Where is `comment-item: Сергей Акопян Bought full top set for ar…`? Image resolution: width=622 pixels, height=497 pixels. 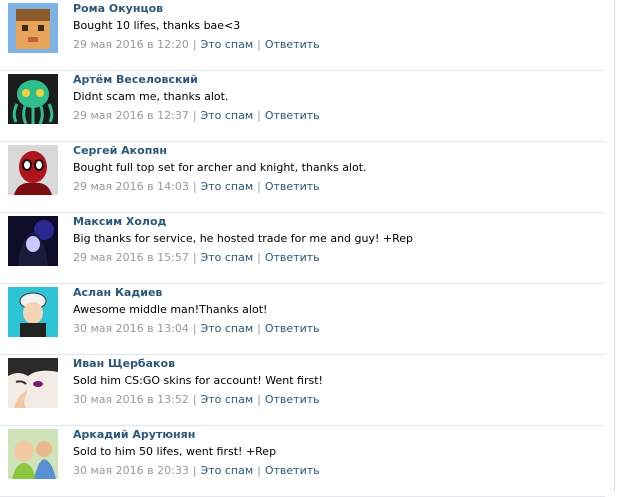
comment-item: Сергей Акопян Bought full top set for ar… is located at coordinates (302, 177).